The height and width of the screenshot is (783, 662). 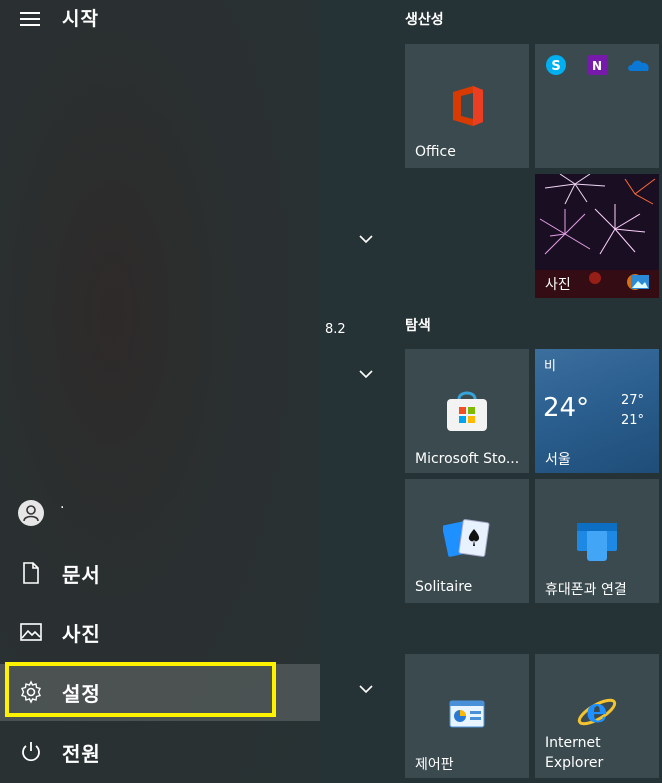 I want to click on phone-link-tile: 휴대폰과 연결, so click(x=597, y=541).